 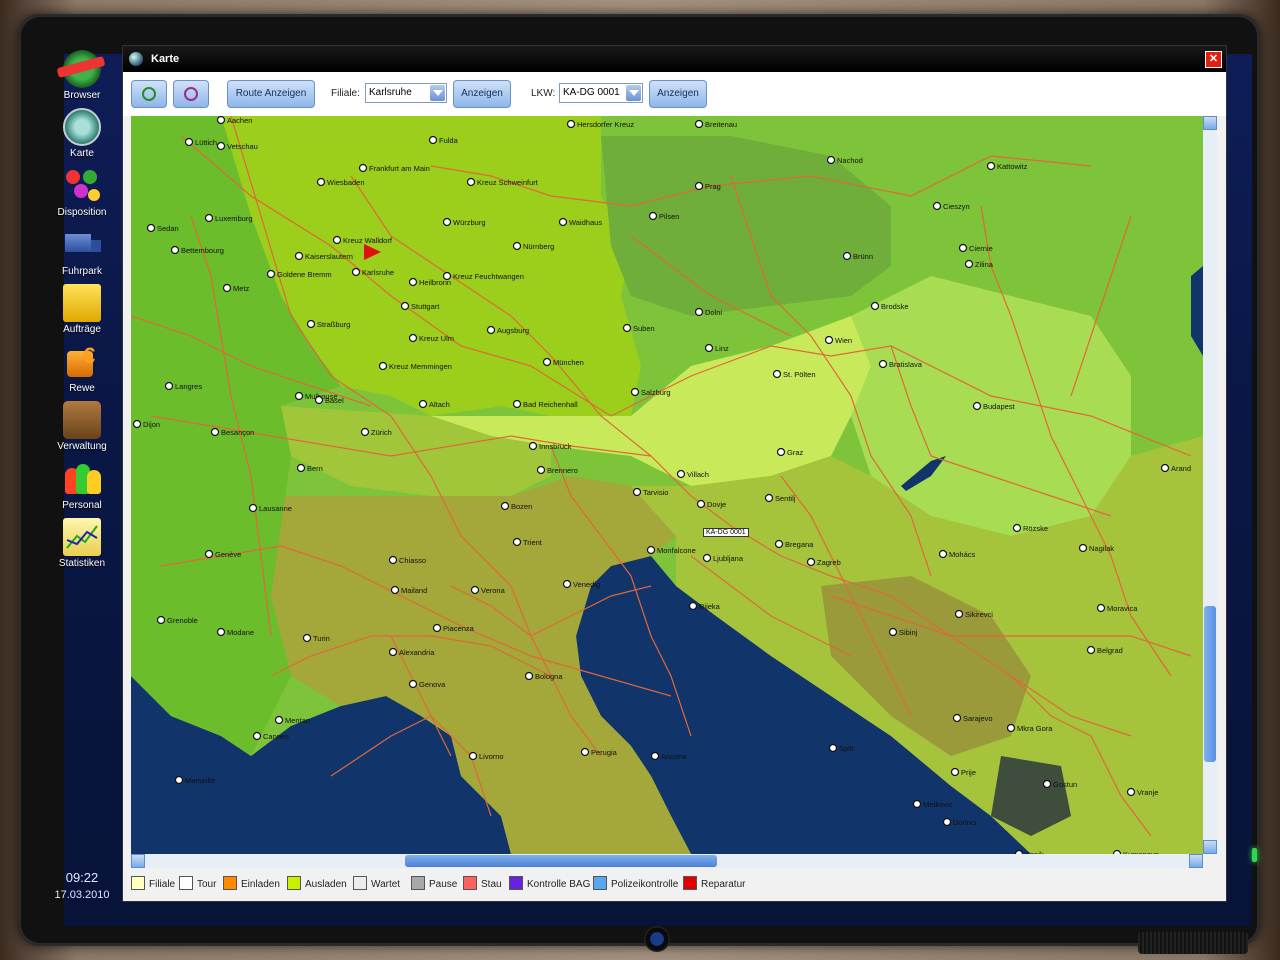 What do you see at coordinates (1196, 861) in the screenshot?
I see `scroll-right-icon` at bounding box center [1196, 861].